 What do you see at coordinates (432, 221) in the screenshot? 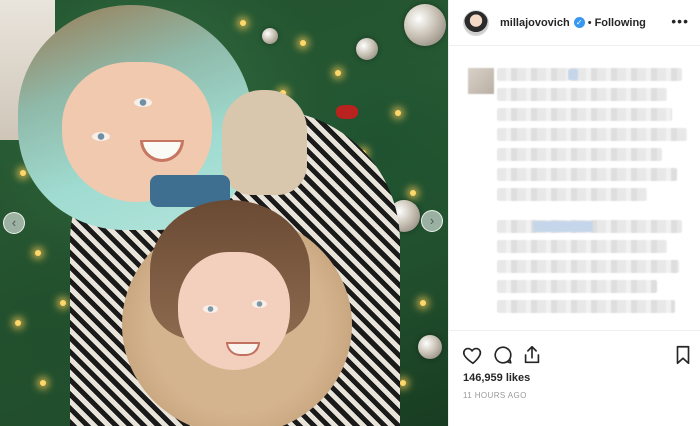
I see `carousel-next-button: ›` at bounding box center [432, 221].